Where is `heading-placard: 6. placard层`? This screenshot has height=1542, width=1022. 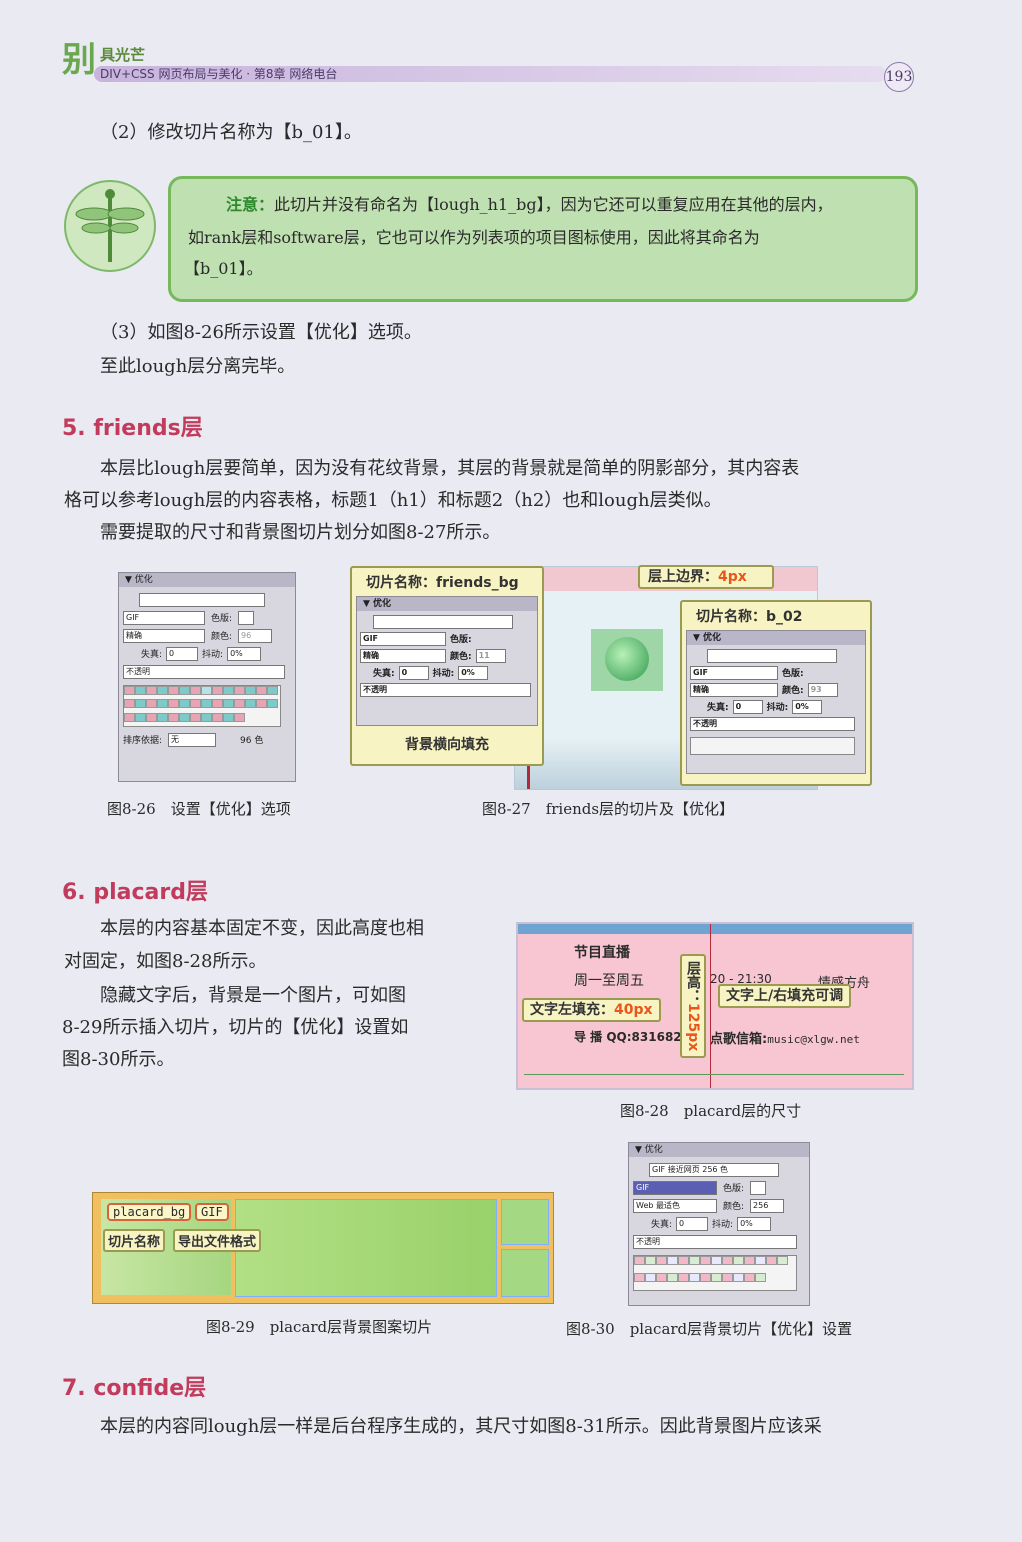 heading-placard: 6. placard层 is located at coordinates (135, 892).